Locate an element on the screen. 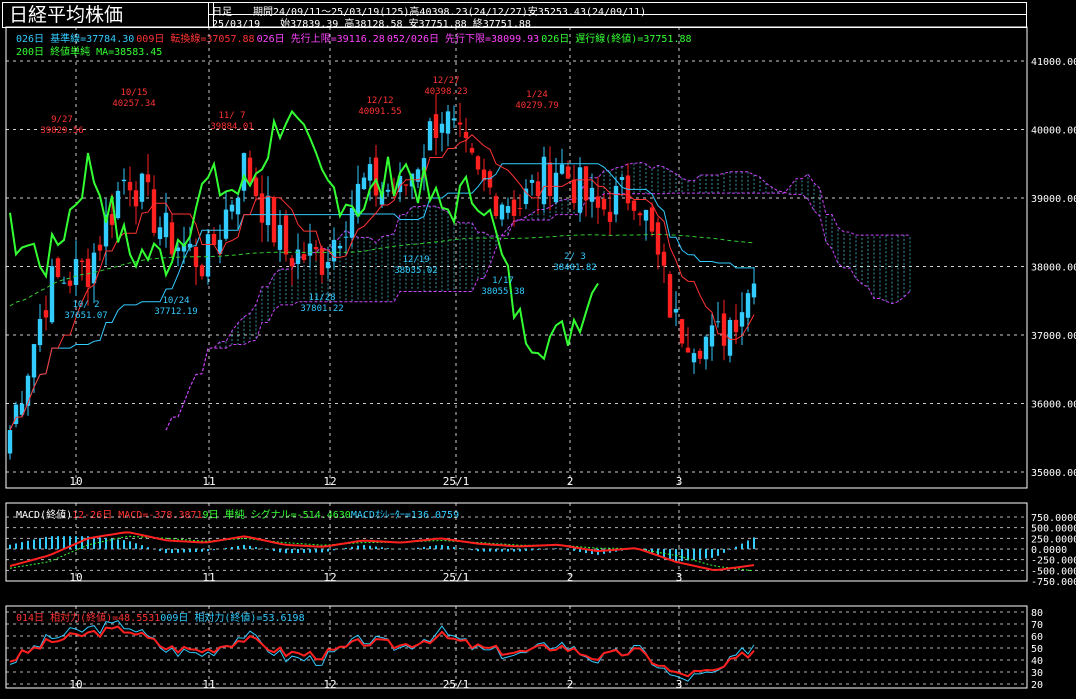 This screenshot has width=1076, height=699. macd-axis-label: -500.0000 is located at coordinates (1053, 571).